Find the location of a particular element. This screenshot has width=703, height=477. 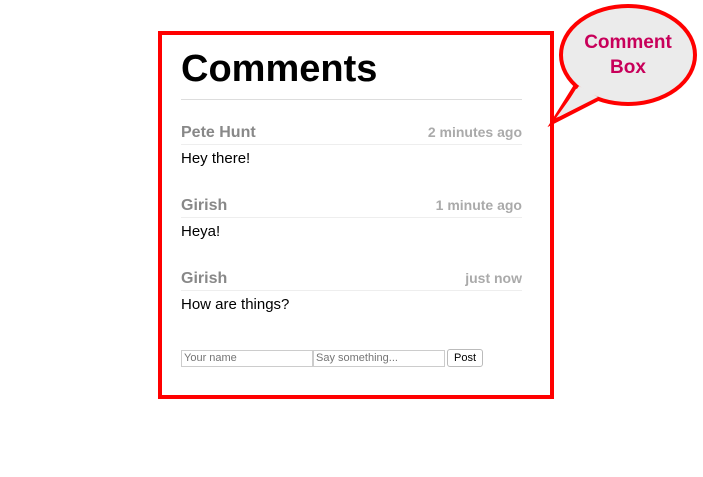

callout-line: Box is located at coordinates (628, 67).